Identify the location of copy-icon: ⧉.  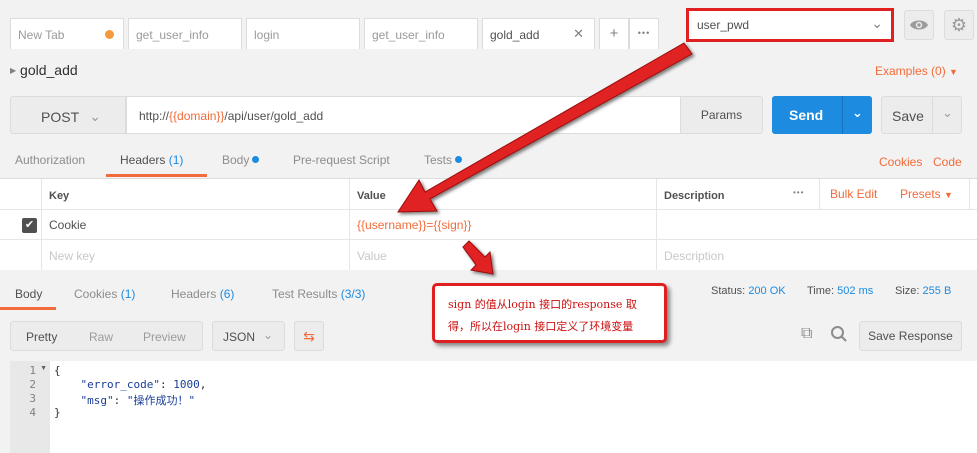
(806, 334).